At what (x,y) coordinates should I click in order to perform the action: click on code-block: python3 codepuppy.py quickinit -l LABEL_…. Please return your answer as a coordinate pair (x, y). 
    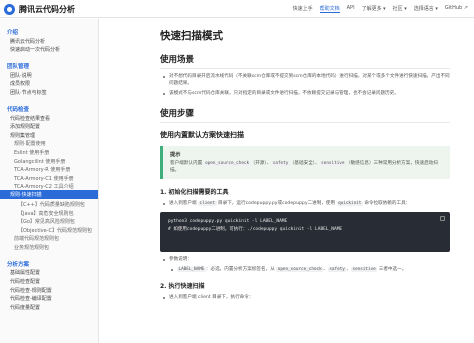
    Looking at the image, I should click on (305, 232).